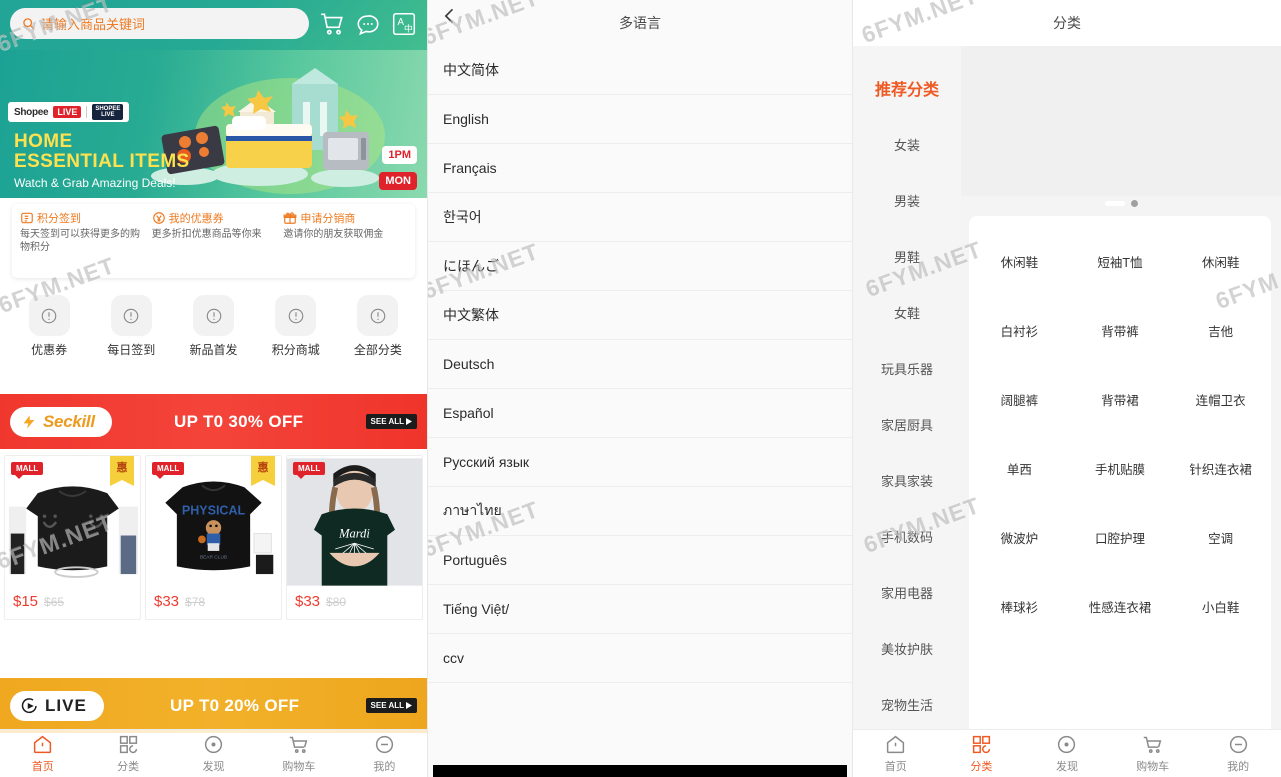 Image resolution: width=1281 pixels, height=777 pixels. Describe the element at coordinates (640, 609) in the screenshot. I see `language-item: Tiếng Việt/` at that location.